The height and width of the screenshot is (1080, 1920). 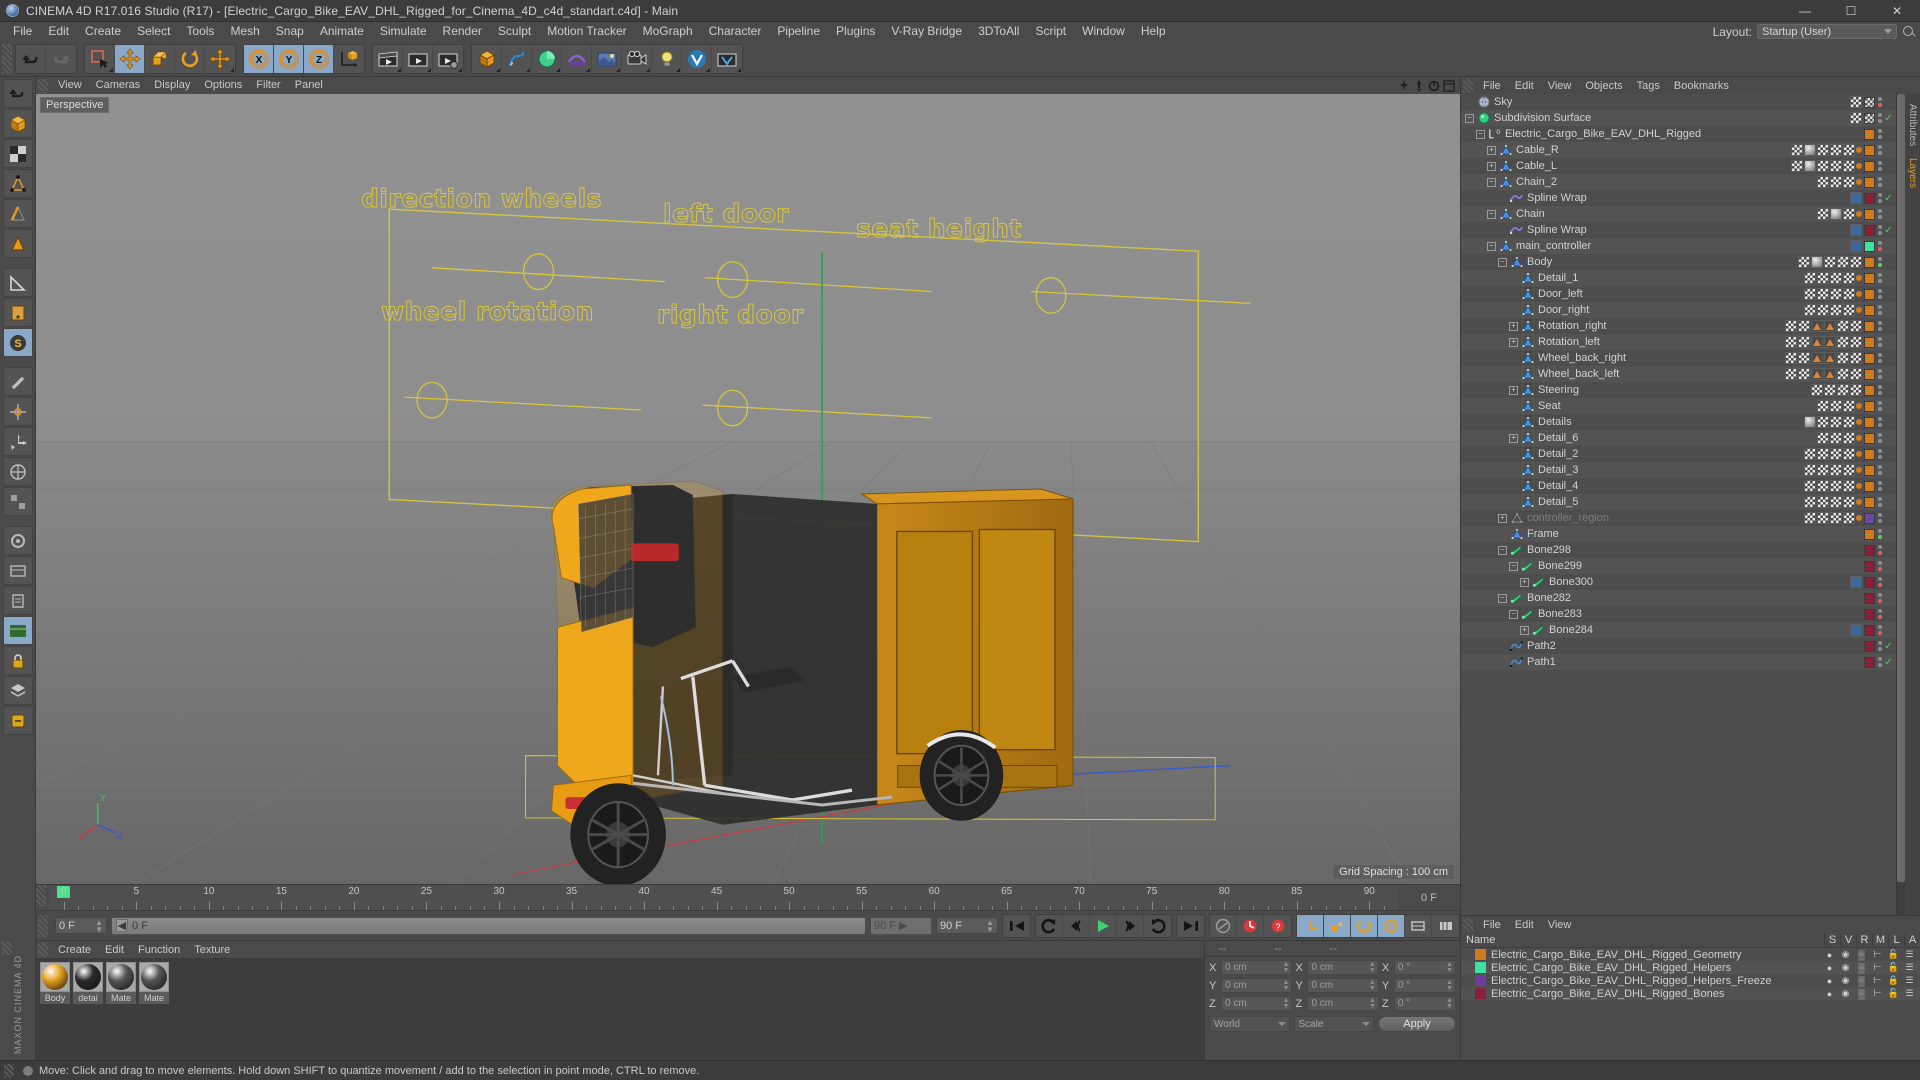 I want to click on object-tree-row: Detail_3, so click(x=1678, y=470).